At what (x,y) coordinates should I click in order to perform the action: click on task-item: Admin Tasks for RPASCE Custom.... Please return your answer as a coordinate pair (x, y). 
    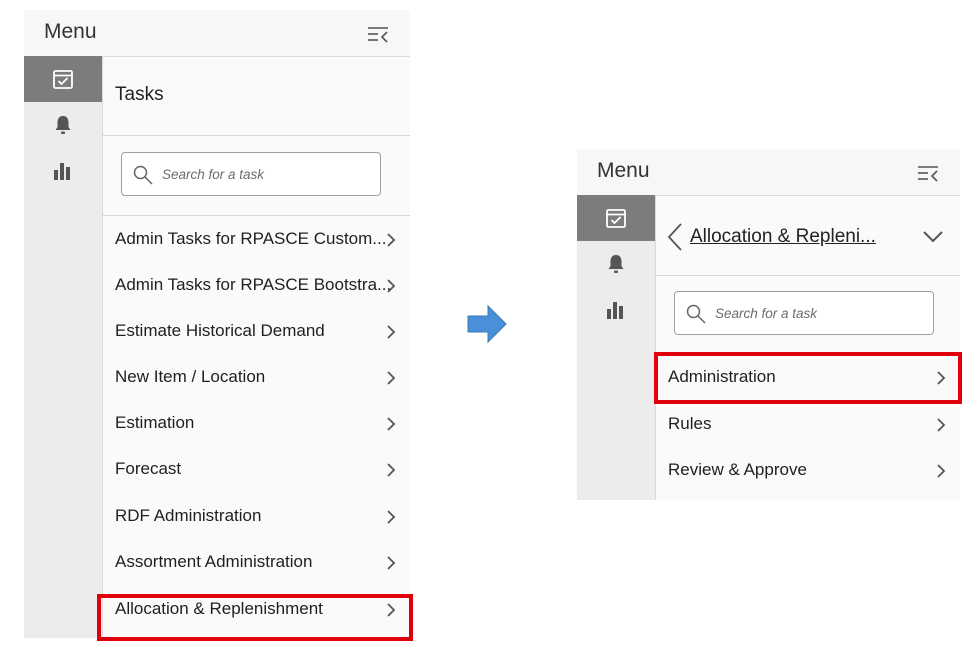
    Looking at the image, I should click on (256, 240).